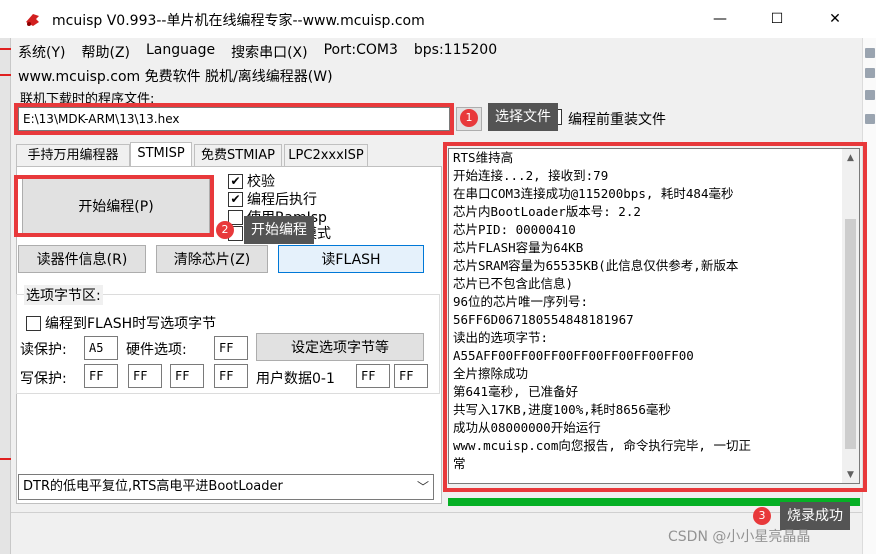 The width and height of the screenshot is (876, 554). I want to click on write-protect-input-2: FF, so click(187, 376).